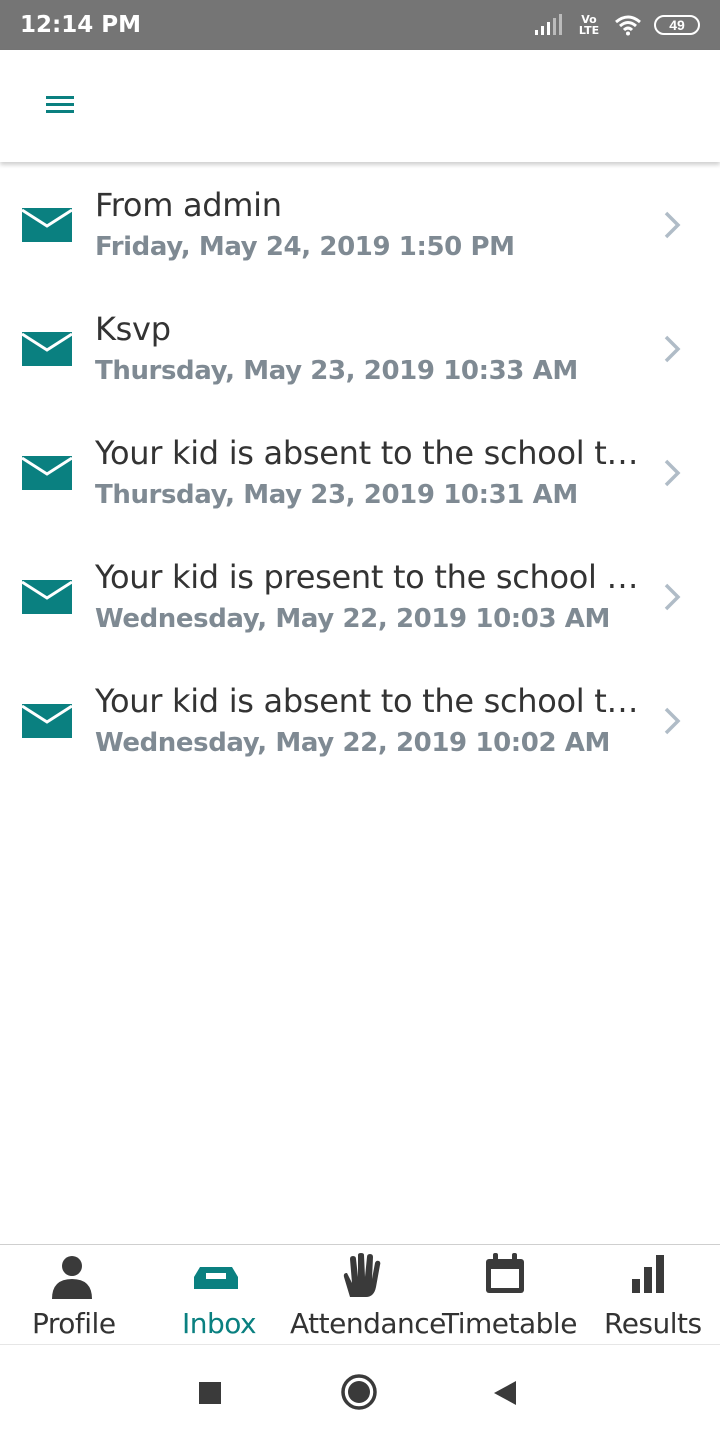 This screenshot has height=1441, width=720. I want to click on status-time: 12:14 PM, so click(80, 25).